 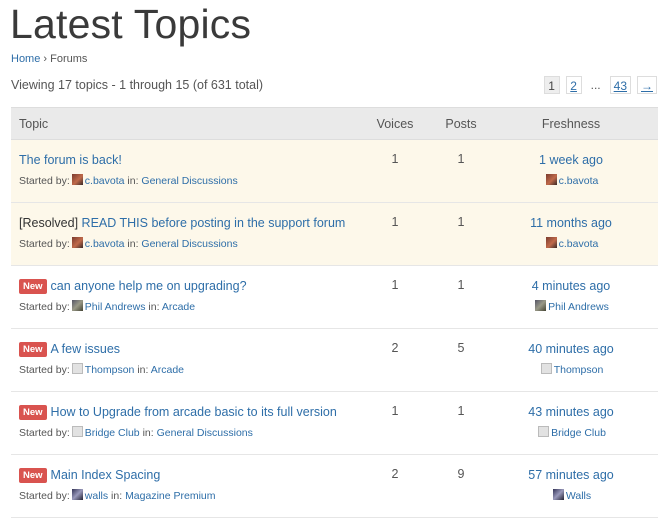 What do you see at coordinates (115, 307) in the screenshot?
I see `author-link: Phil Andrews` at bounding box center [115, 307].